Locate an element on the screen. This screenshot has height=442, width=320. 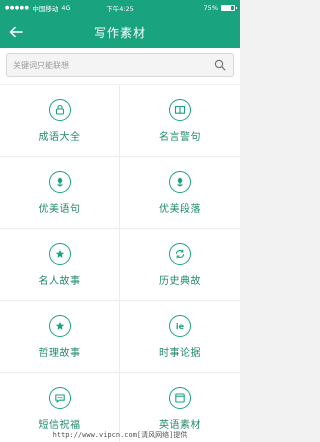
battery-icon is located at coordinates (229, 8).